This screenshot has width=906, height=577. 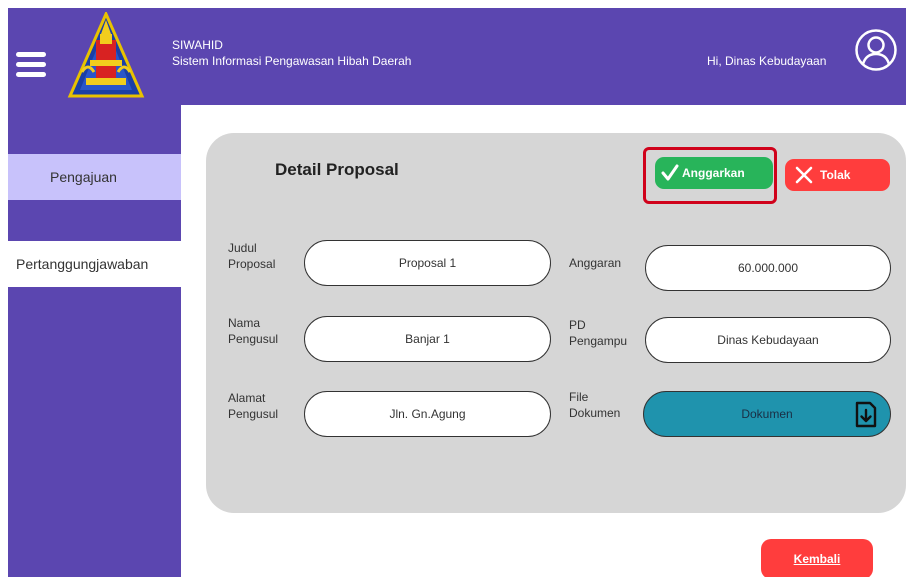 What do you see at coordinates (197, 45) in the screenshot?
I see `app-name: SIWAHID` at bounding box center [197, 45].